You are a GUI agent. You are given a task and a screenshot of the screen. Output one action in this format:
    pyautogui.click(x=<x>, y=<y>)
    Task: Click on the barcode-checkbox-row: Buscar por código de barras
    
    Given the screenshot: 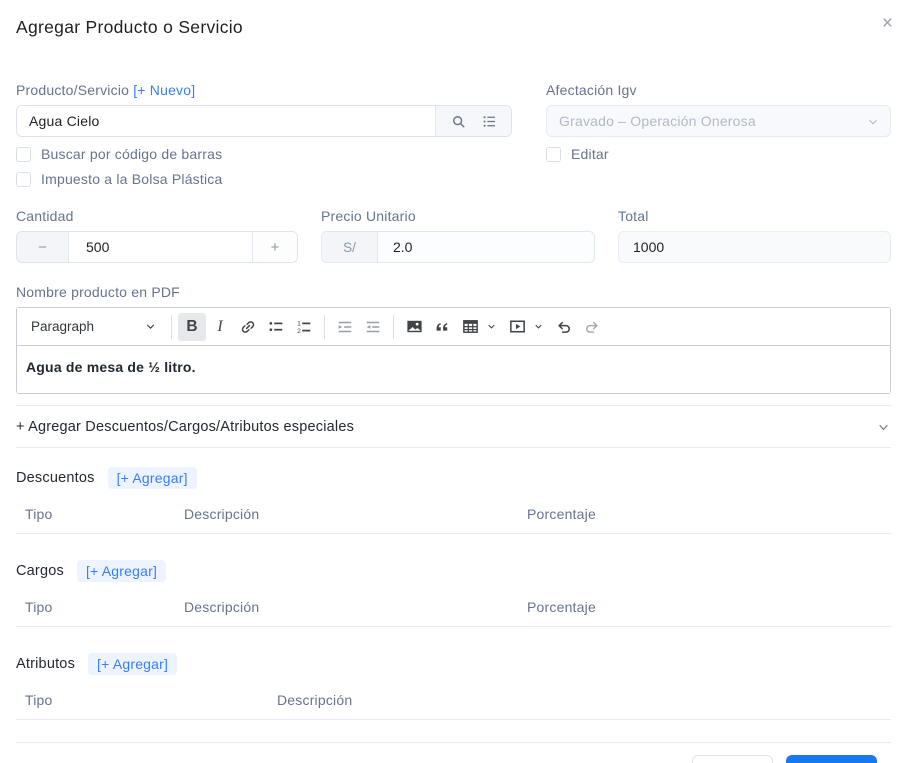 What is the action you would take?
    pyautogui.click(x=264, y=154)
    